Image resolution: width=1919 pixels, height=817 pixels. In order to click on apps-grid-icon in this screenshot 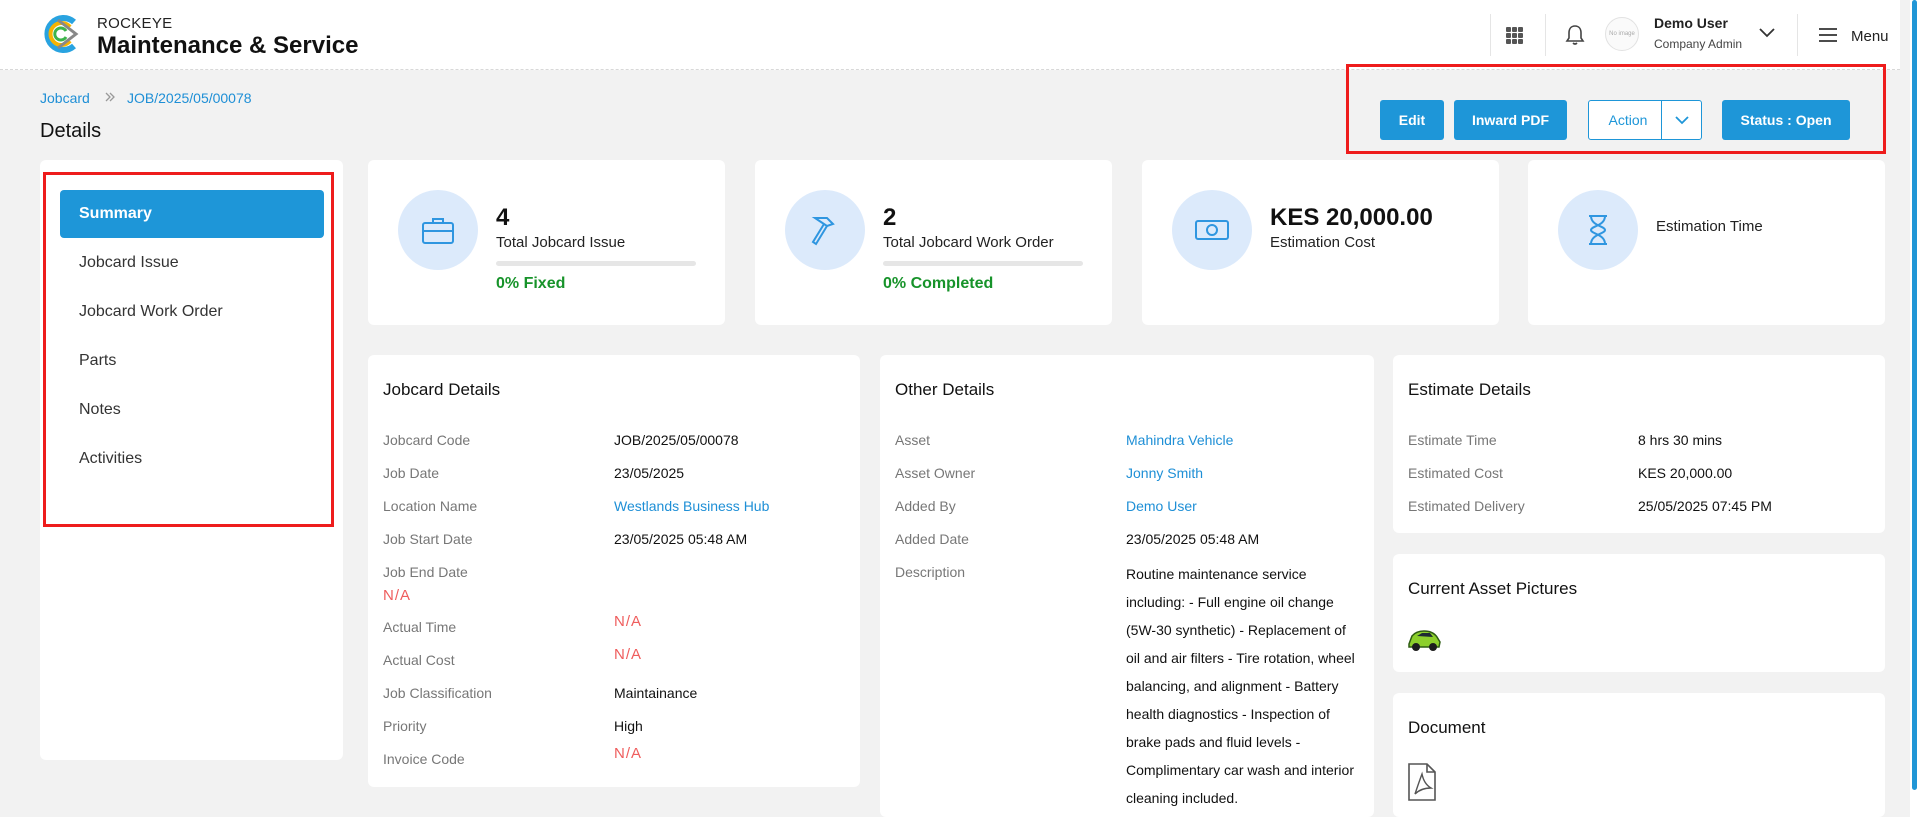, I will do `click(1514, 35)`.